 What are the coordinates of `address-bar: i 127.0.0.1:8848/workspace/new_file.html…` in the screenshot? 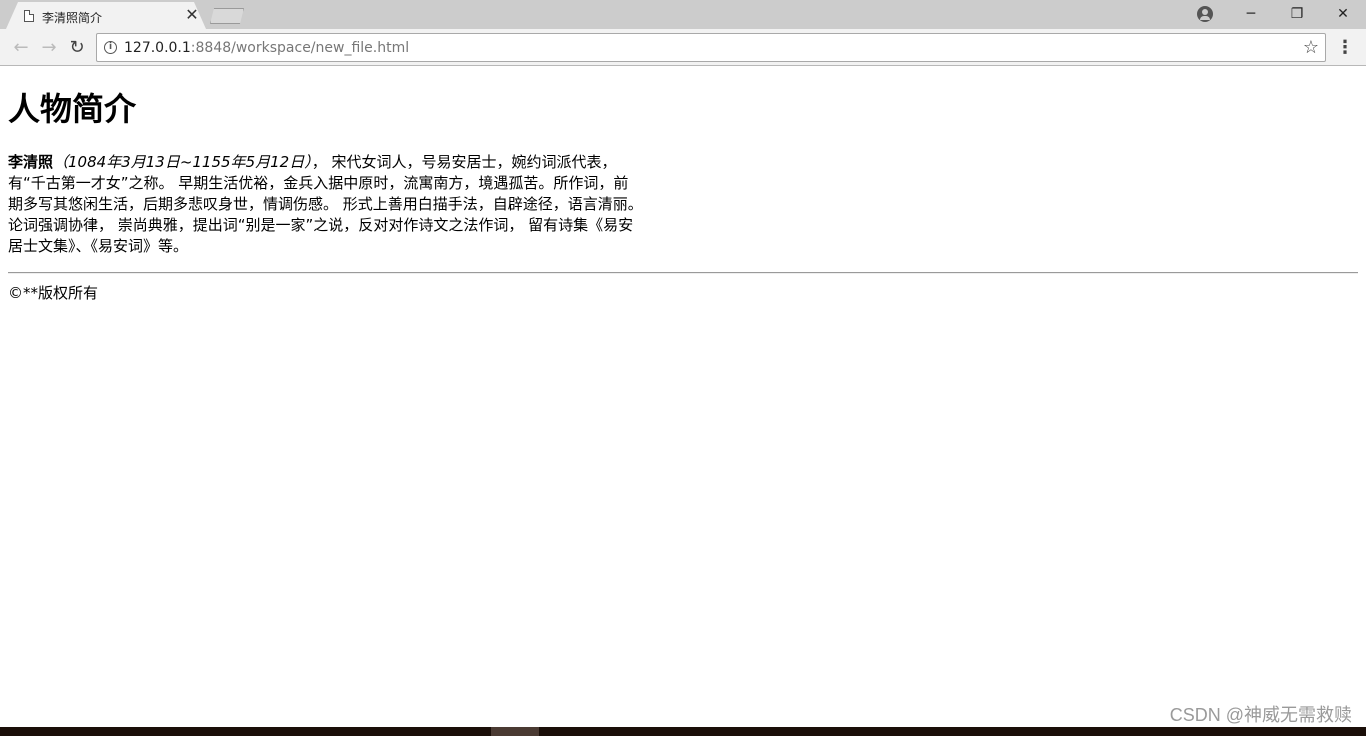 It's located at (711, 47).